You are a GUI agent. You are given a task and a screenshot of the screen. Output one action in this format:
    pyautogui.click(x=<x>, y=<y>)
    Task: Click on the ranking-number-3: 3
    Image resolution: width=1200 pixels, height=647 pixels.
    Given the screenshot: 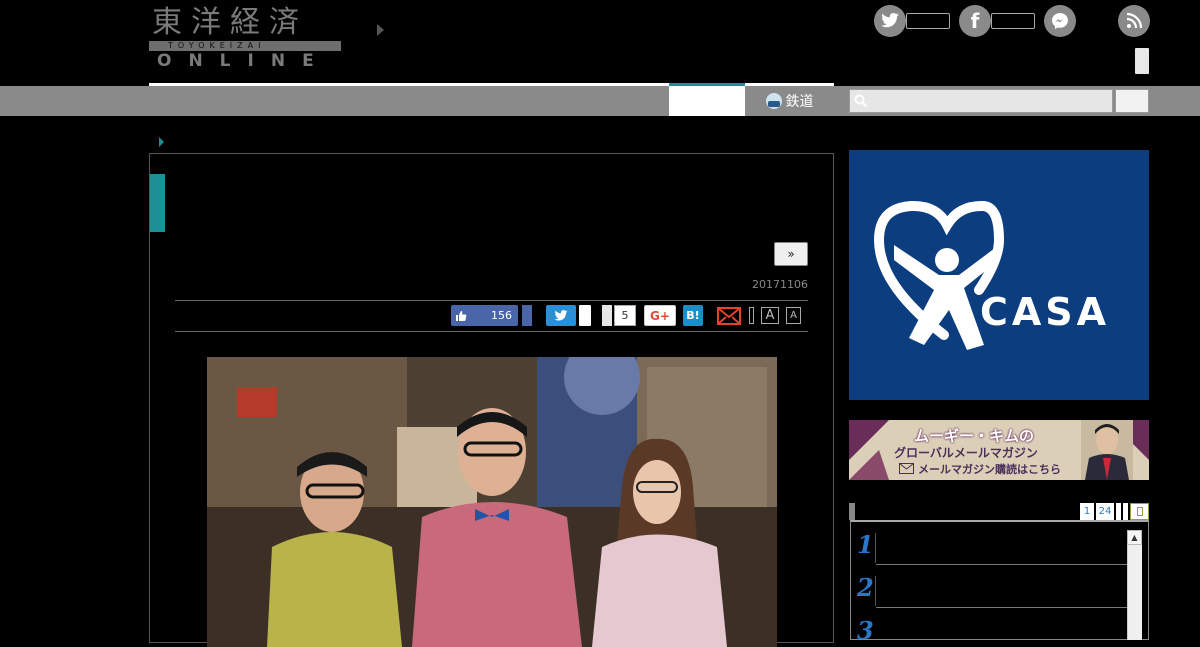 What is the action you would take?
    pyautogui.click(x=865, y=630)
    